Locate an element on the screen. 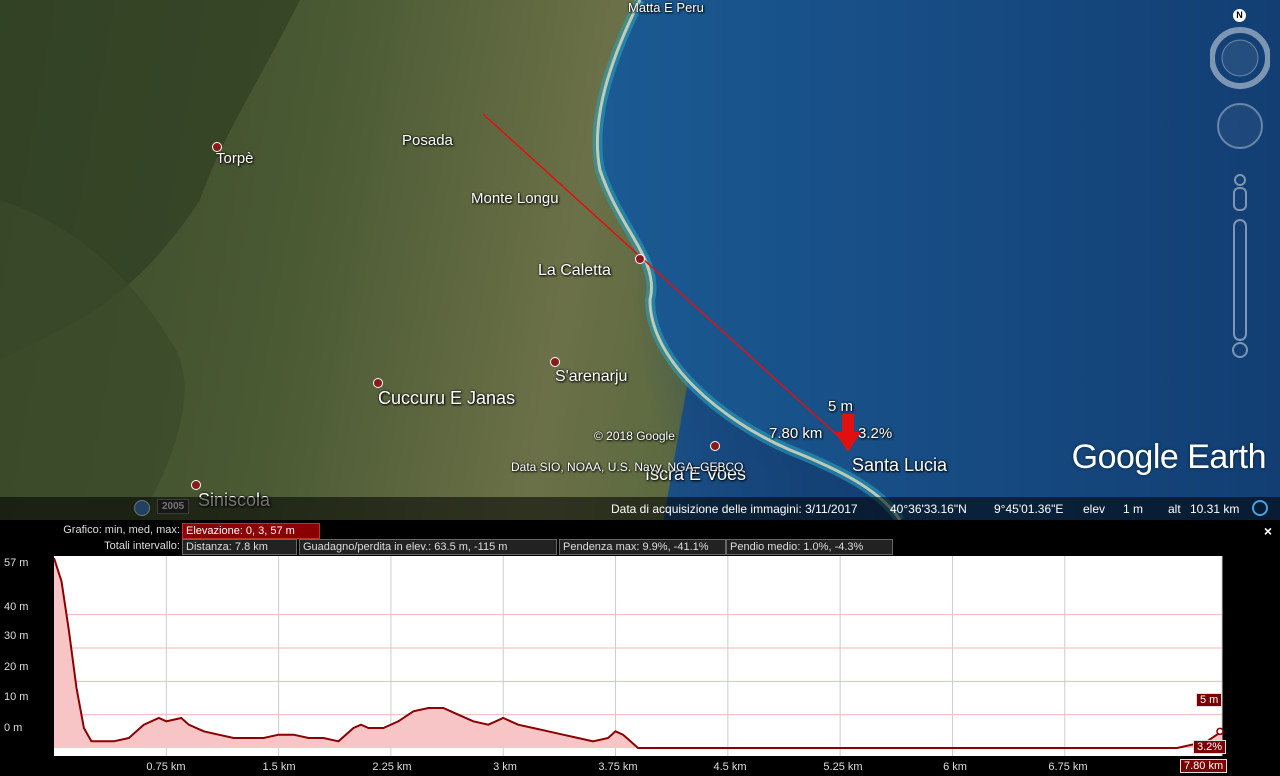  cursor-point is located at coordinates (1220, 731).